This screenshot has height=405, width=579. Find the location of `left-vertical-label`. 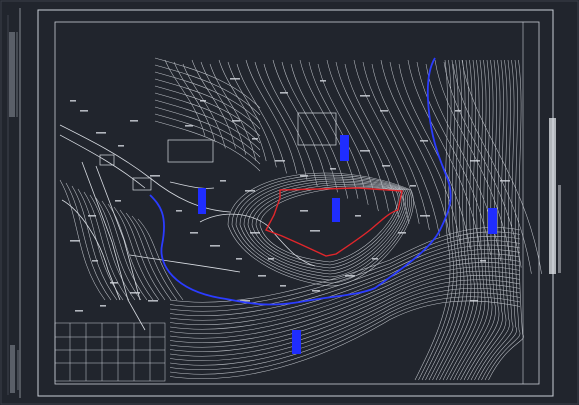

left-vertical-label is located at coordinates (13, 74).